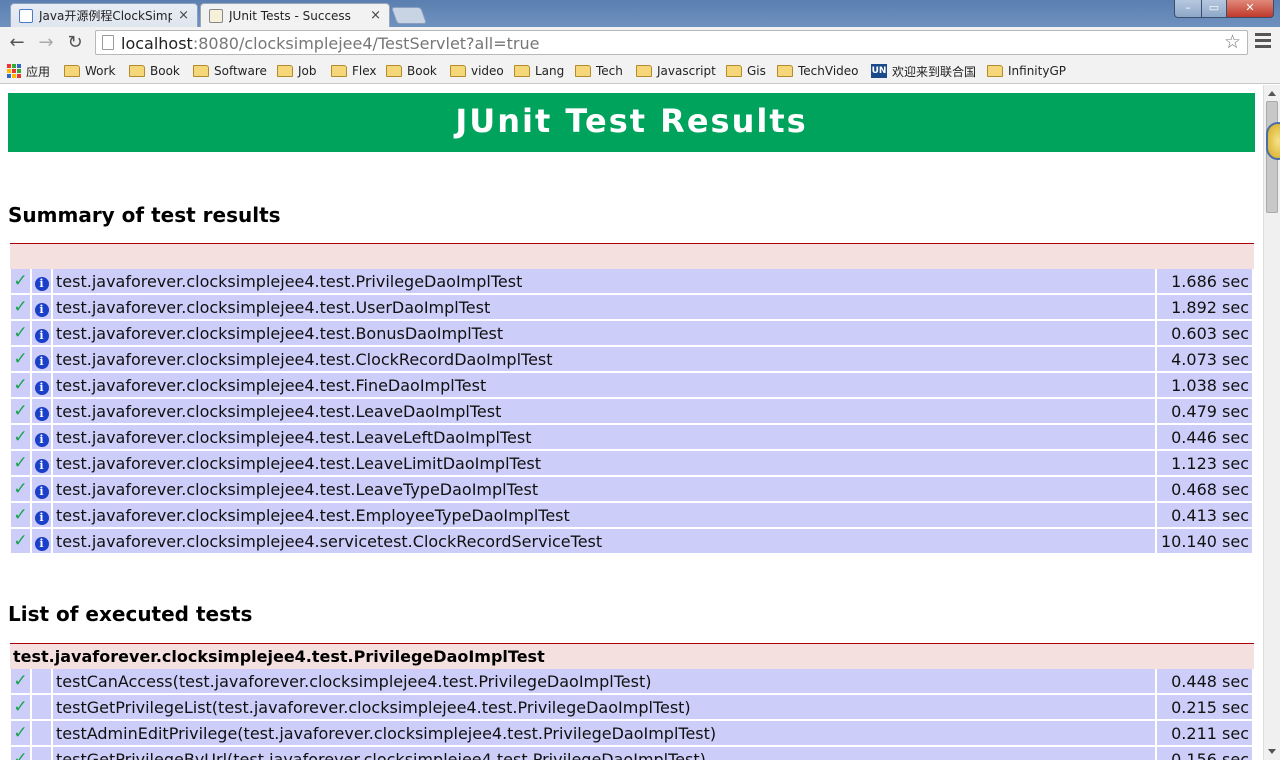 This screenshot has width=1280, height=760. I want to click on bookmark-software: Software, so click(230, 71).